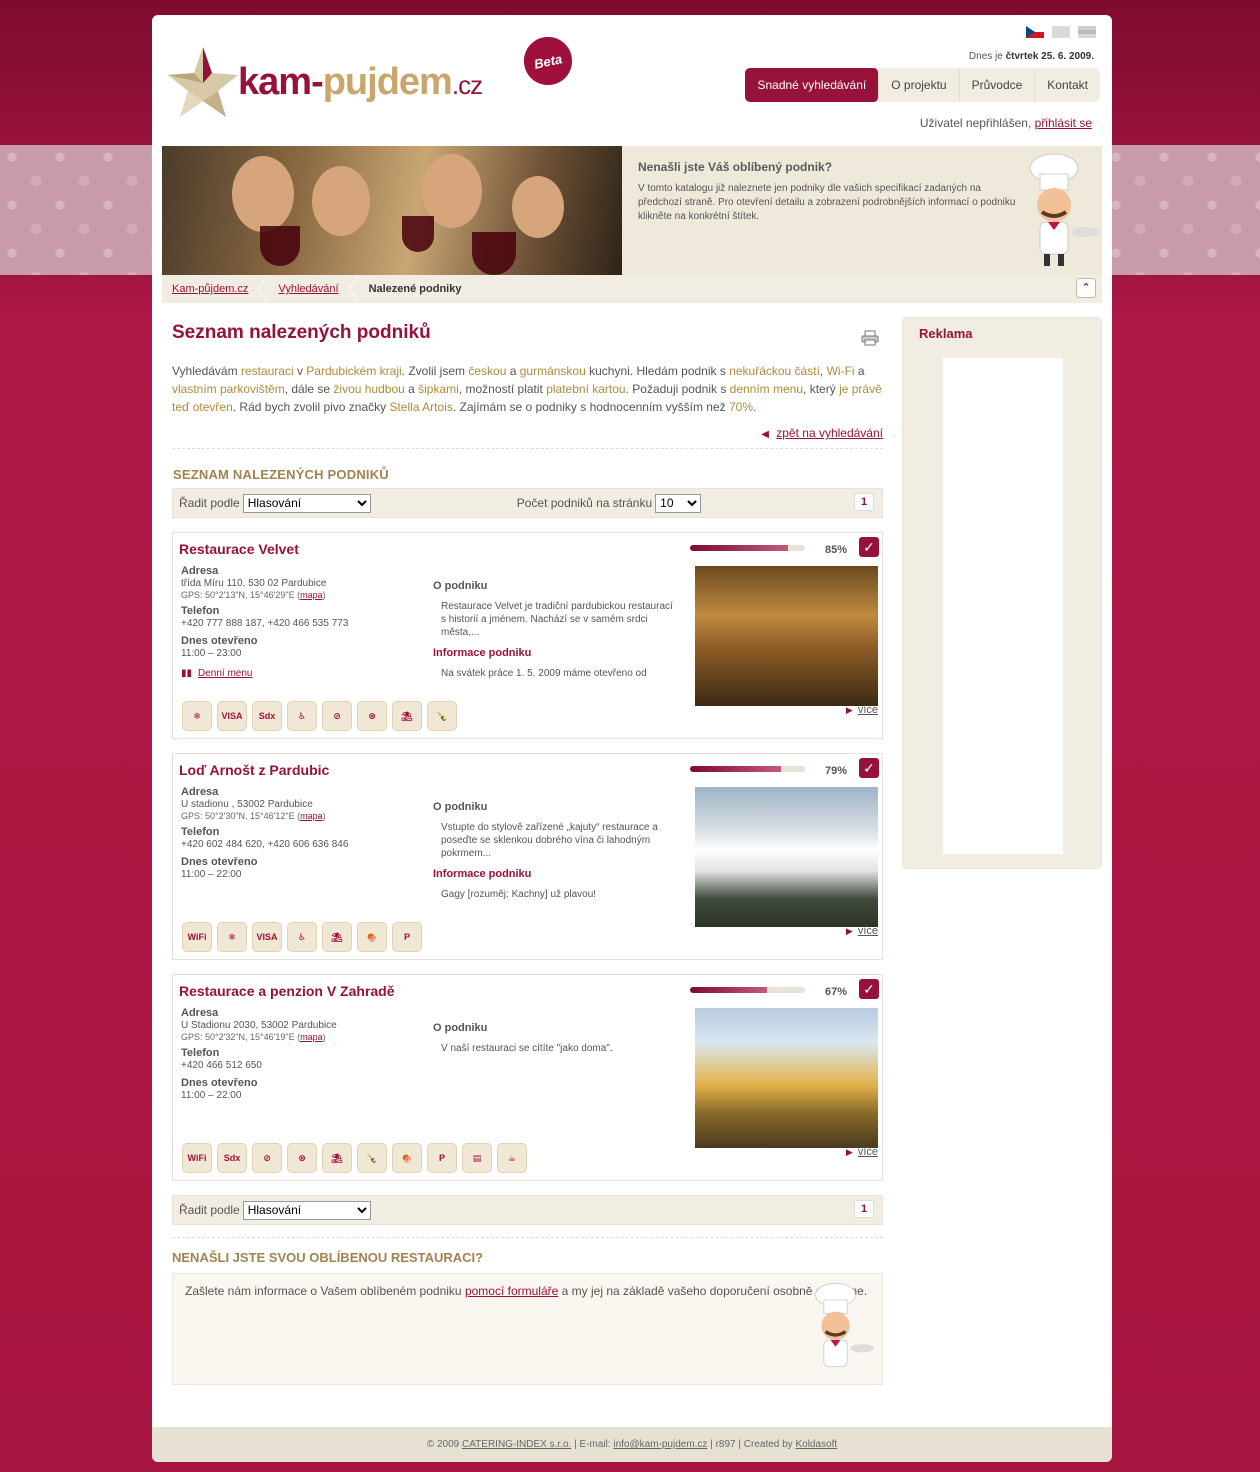 This screenshot has height=1472, width=1260. What do you see at coordinates (210, 289) in the screenshot?
I see `breadcrumb-link-home: Kam-půjdem.cz` at bounding box center [210, 289].